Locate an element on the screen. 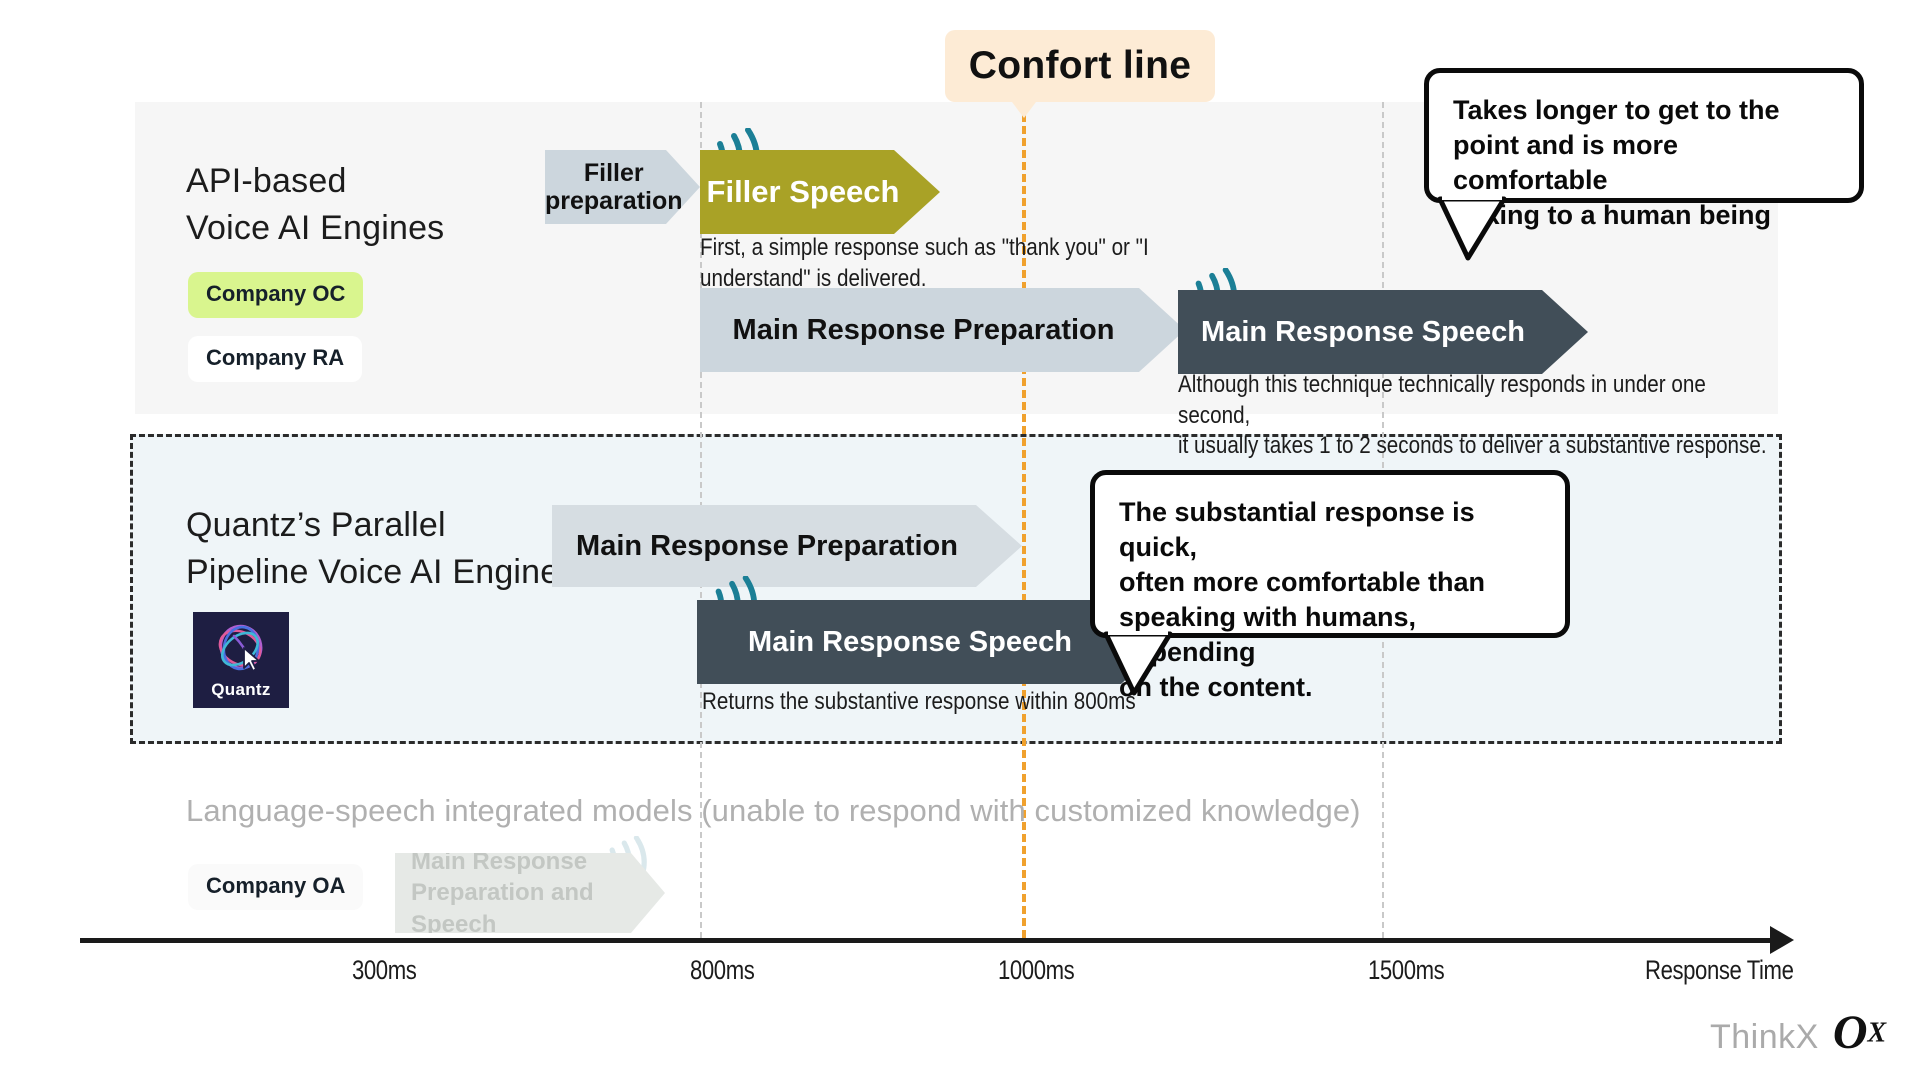 This screenshot has height=1080, width=1920. badge-company-oc-label: Company OC is located at coordinates (276, 295).